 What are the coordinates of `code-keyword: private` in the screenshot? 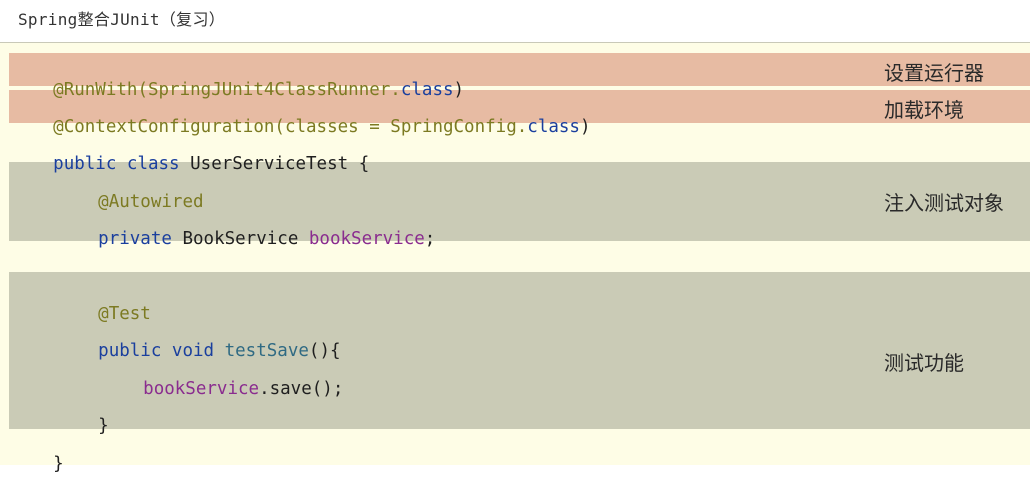 It's located at (135, 239).